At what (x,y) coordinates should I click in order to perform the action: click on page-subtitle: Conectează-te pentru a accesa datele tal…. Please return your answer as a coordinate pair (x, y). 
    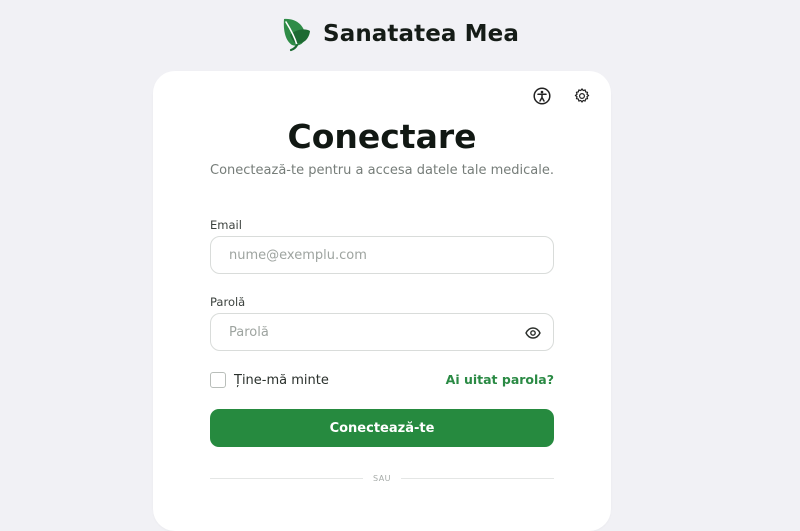
    Looking at the image, I should click on (382, 170).